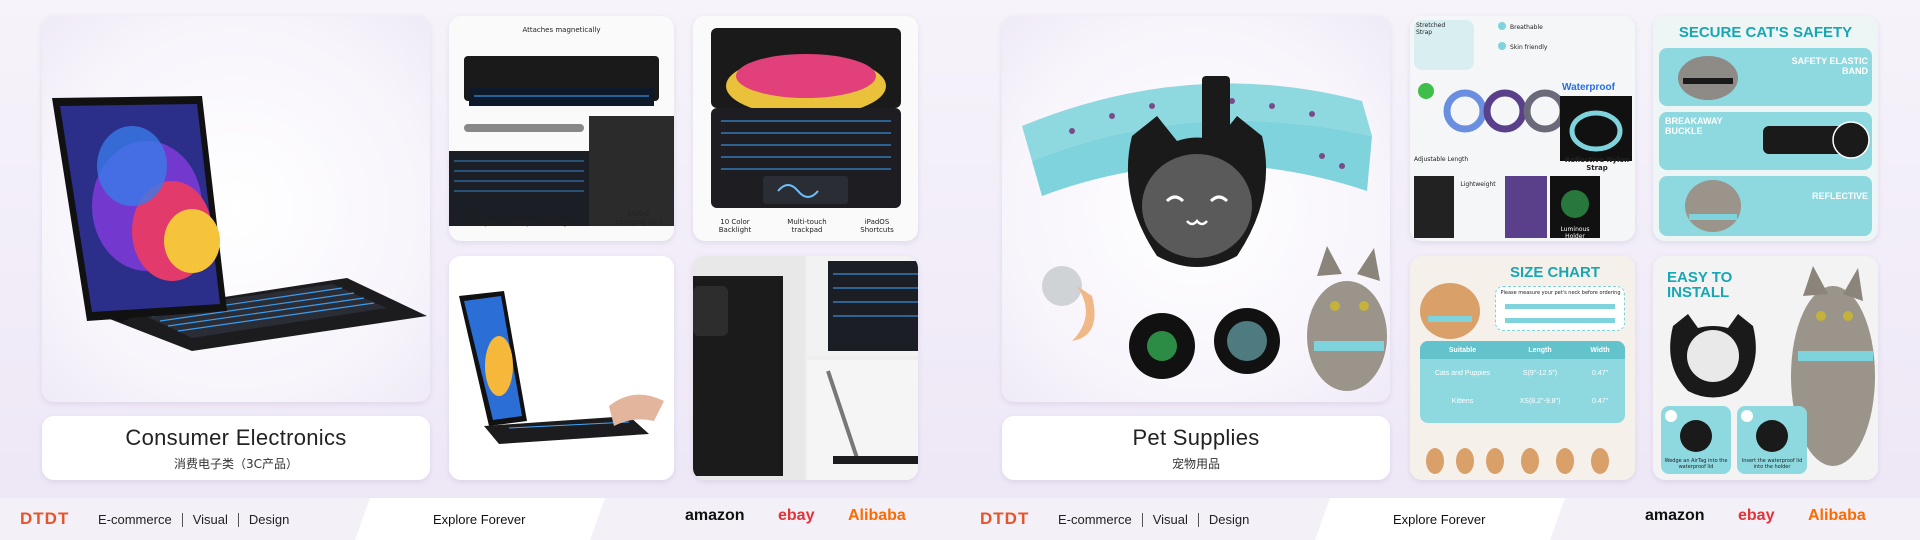 The width and height of the screenshot is (1920, 540). Describe the element at coordinates (1597, 164) in the screenshot. I see `feature-reflective-strap: Reflective Nylon Strap` at that location.